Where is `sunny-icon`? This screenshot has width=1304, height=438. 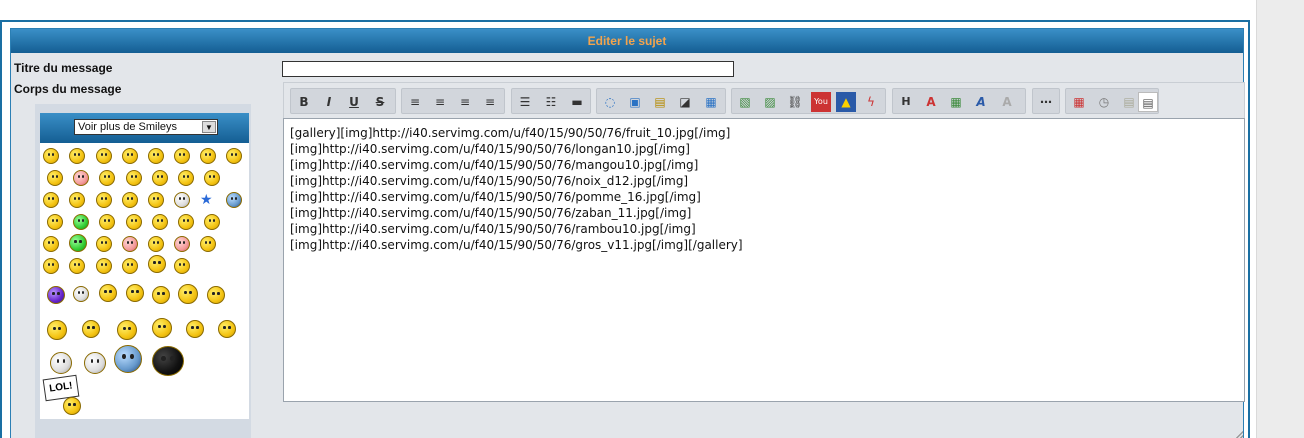 sunny-icon is located at coordinates (186, 222).